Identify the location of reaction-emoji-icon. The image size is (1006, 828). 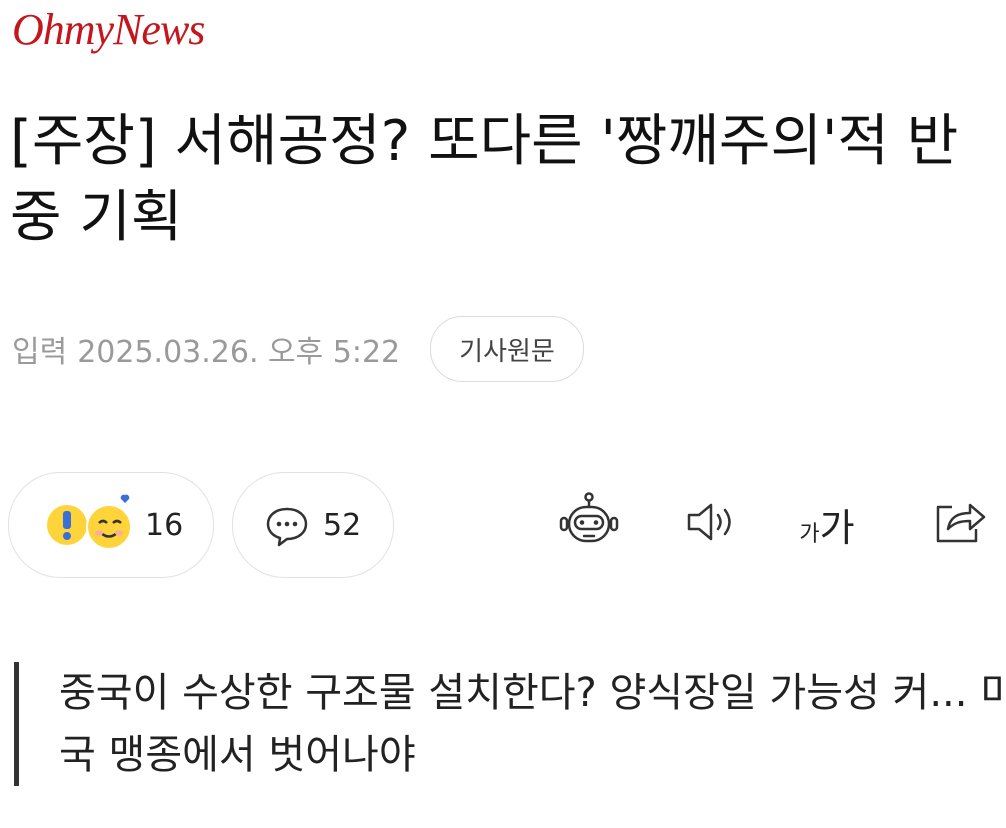
(89, 525).